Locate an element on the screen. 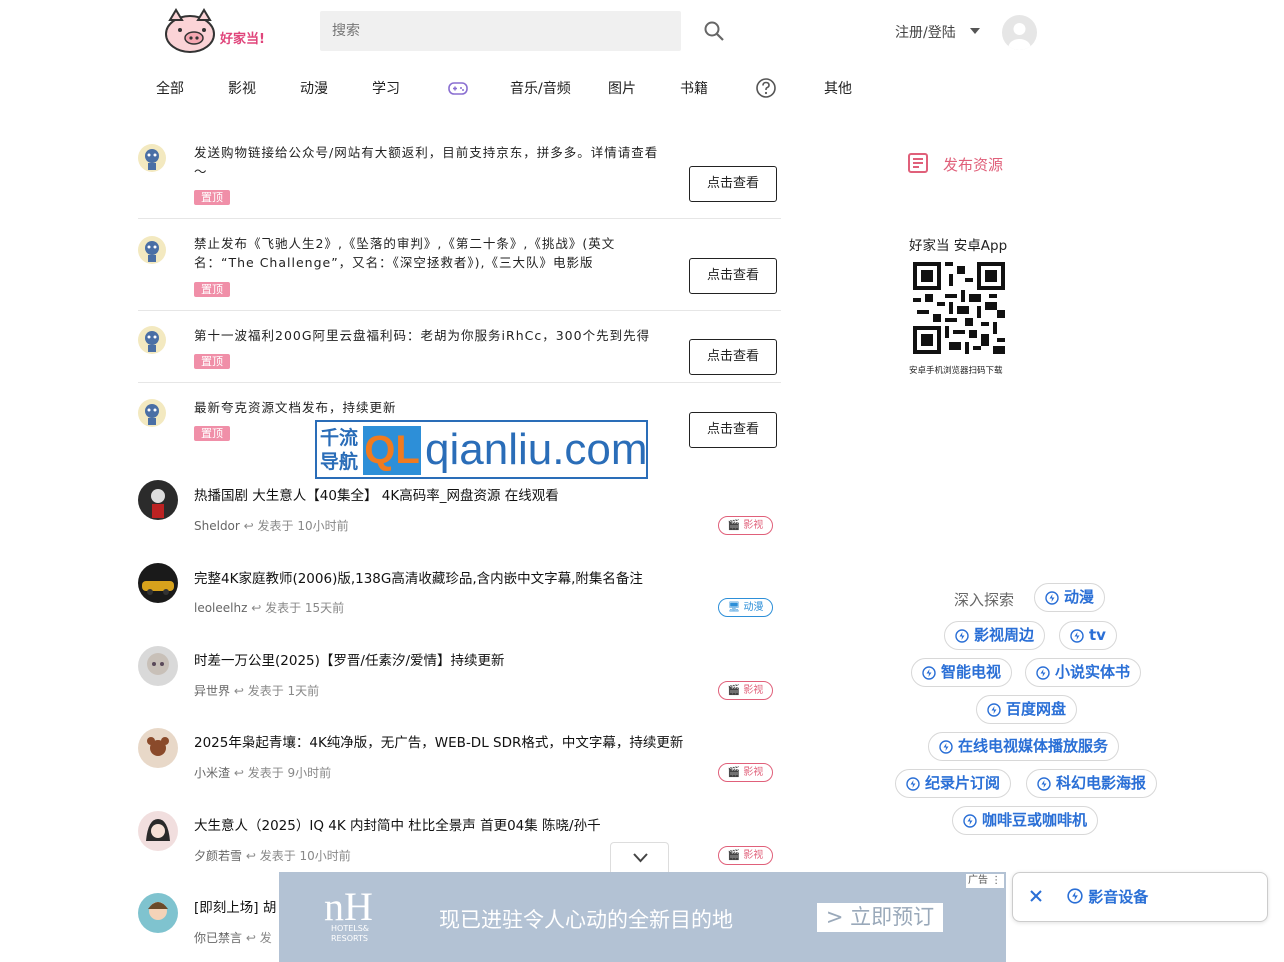 Image resolution: width=1284 pixels, height=962 pixels. explore-chip: 小说实体书 is located at coordinates (1083, 672).